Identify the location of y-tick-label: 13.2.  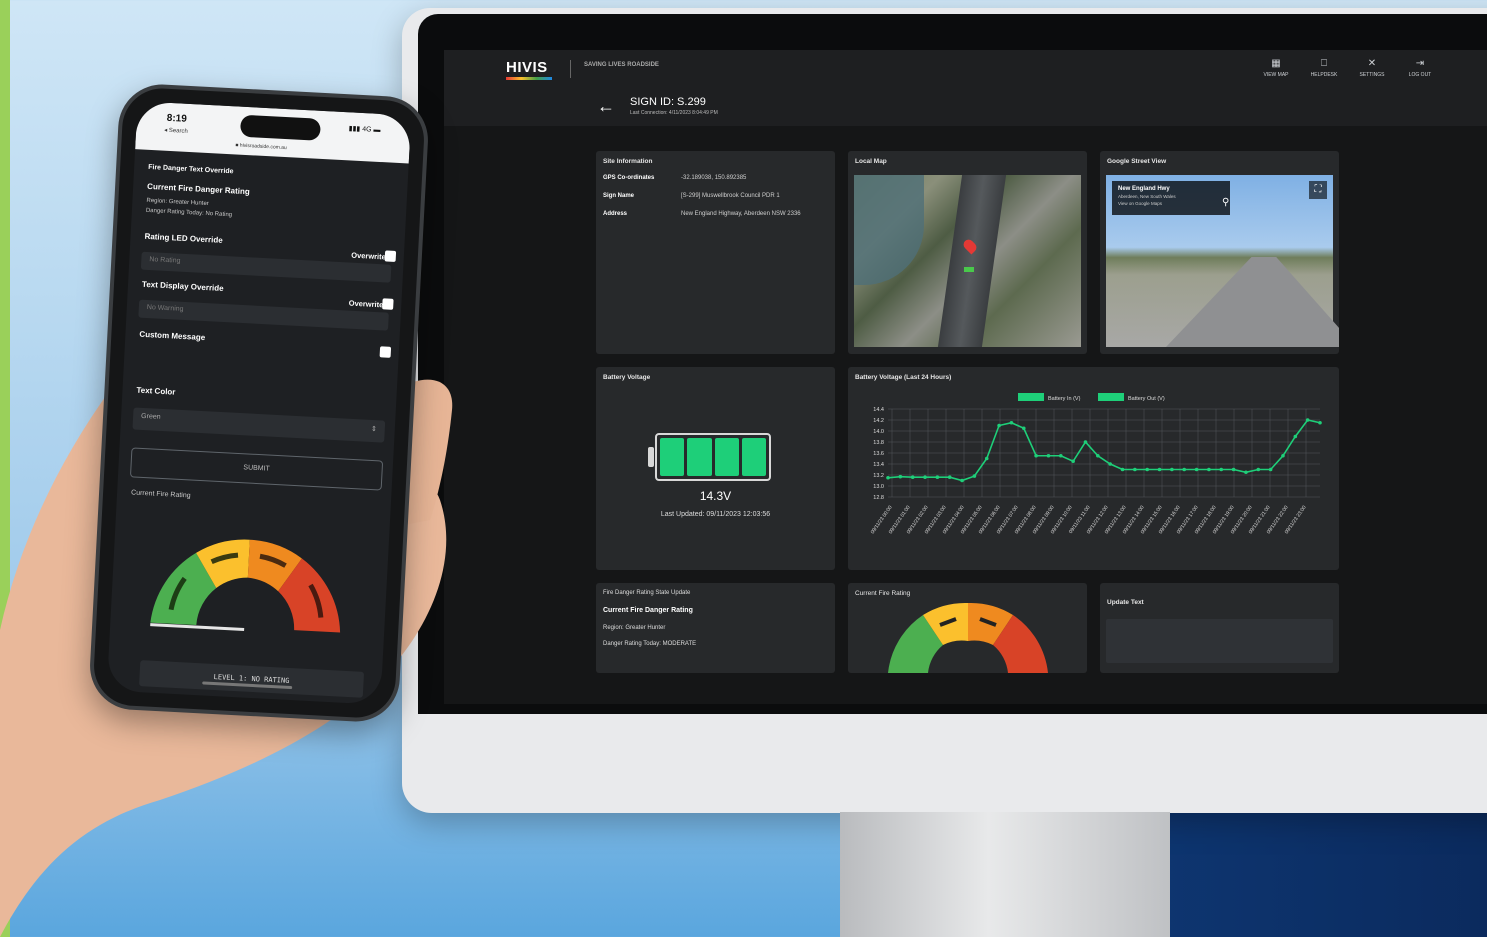
(878, 476).